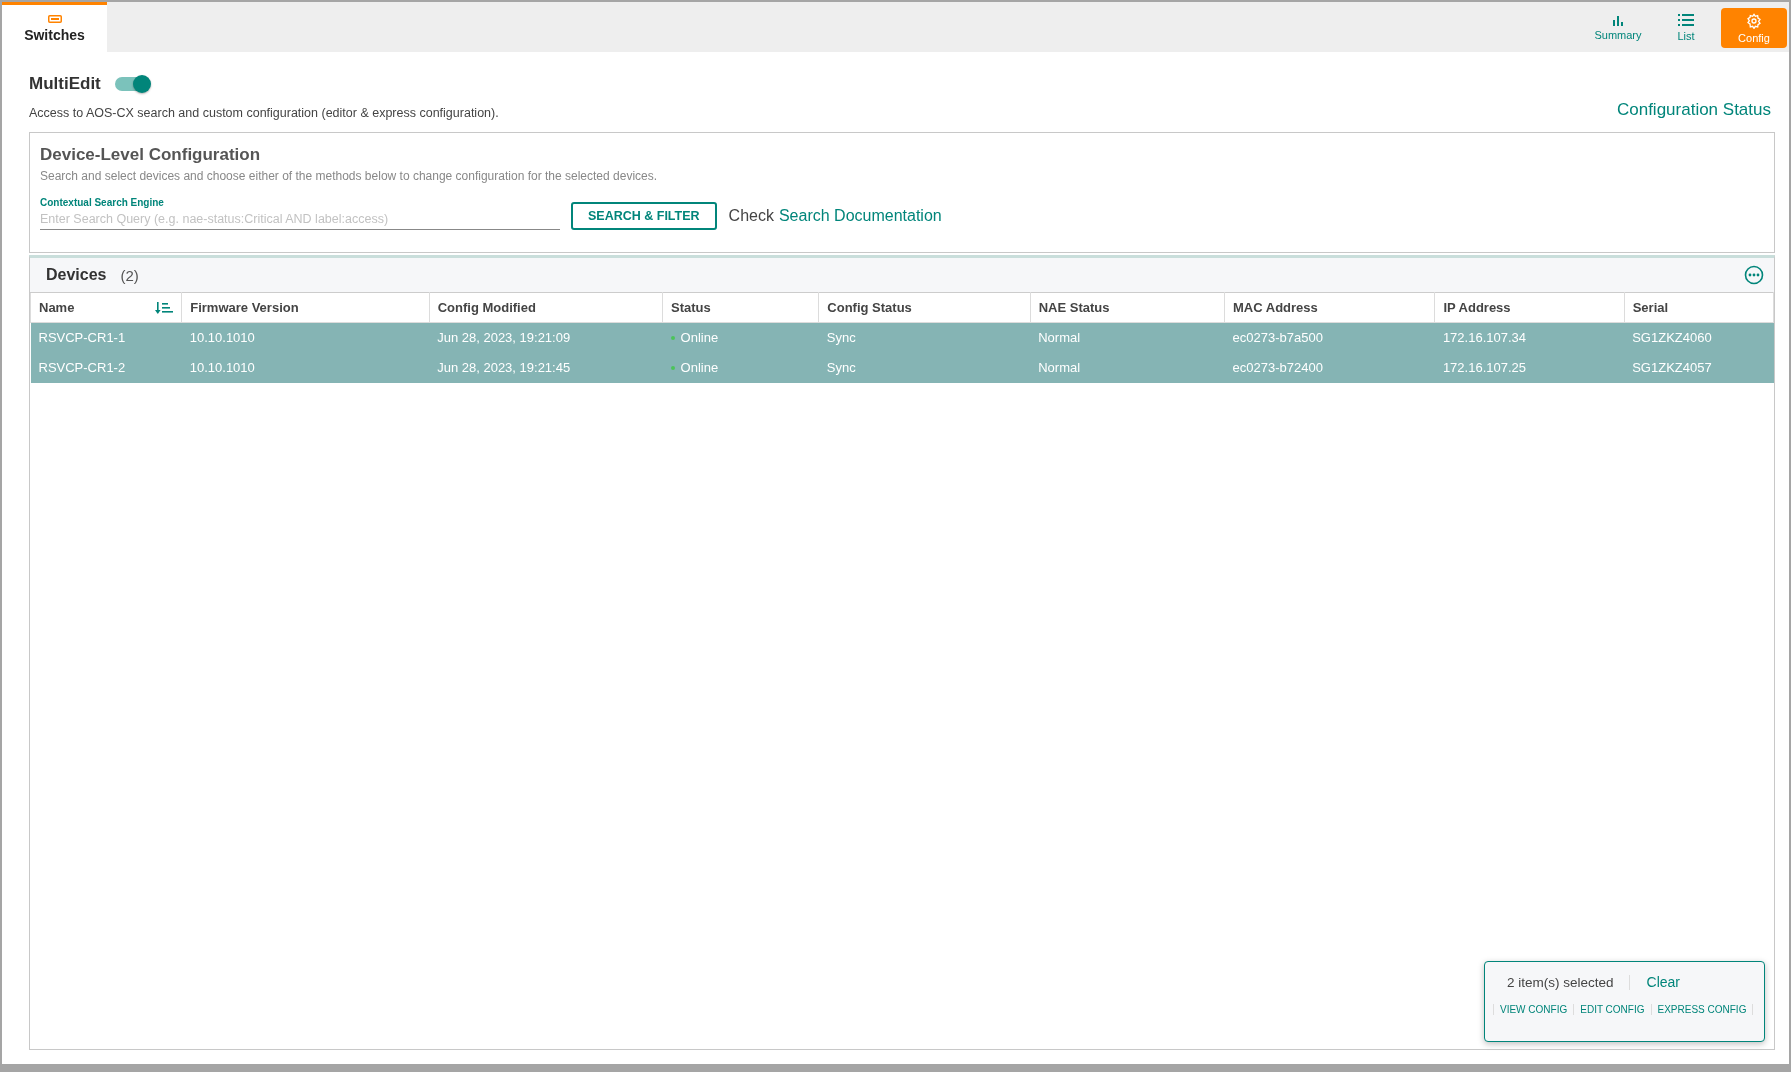  Describe the element at coordinates (1329, 307) in the screenshot. I see `column-header: MAC Address` at that location.